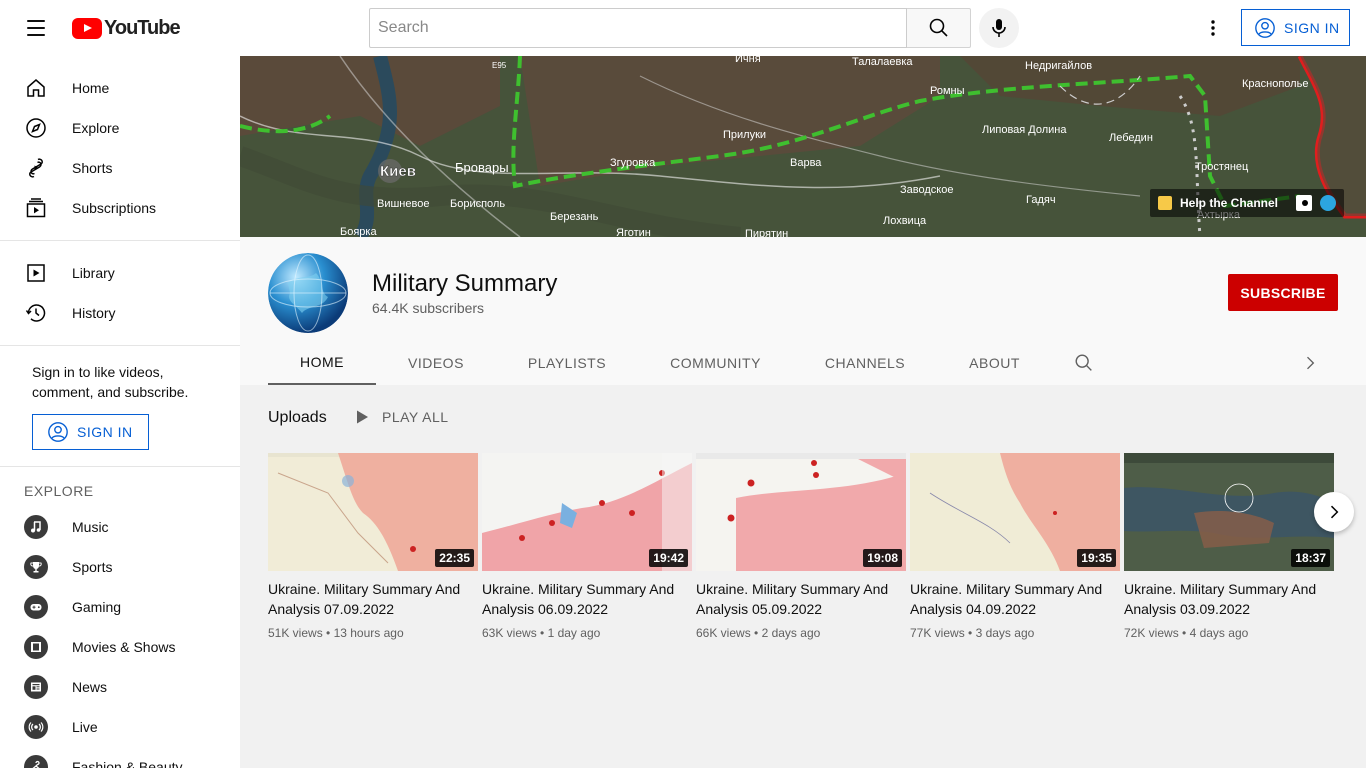 The height and width of the screenshot is (768, 1366). I want to click on home-icon, so click(36, 88).